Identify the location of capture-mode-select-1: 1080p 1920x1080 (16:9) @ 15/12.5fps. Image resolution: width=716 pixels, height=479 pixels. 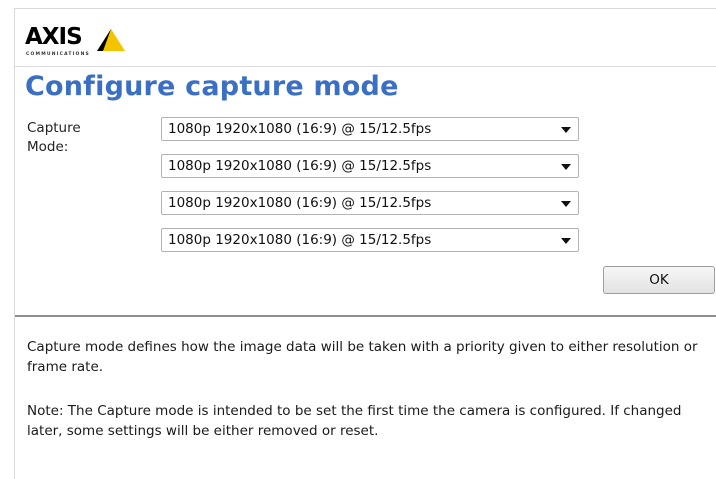
(370, 129).